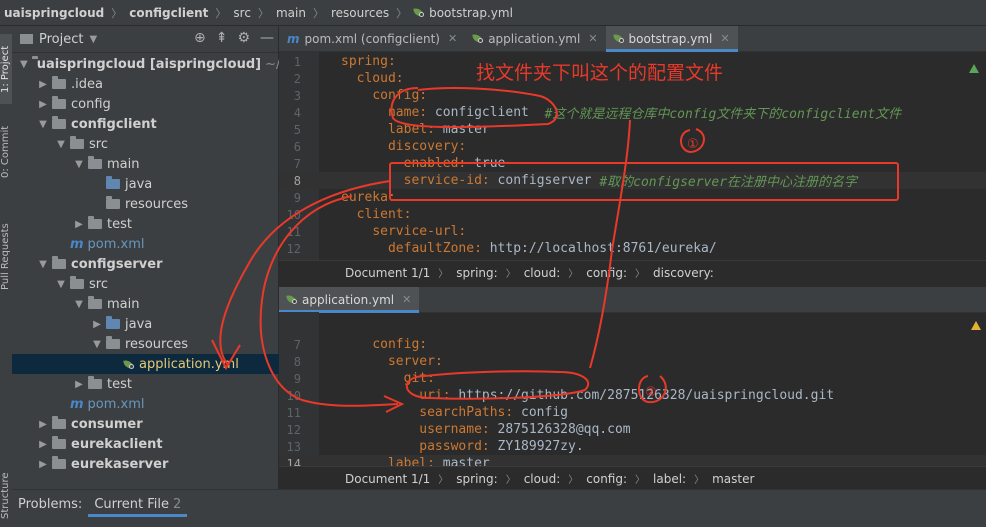 Image resolution: width=986 pixels, height=527 pixels. What do you see at coordinates (632, 163) in the screenshot?
I see `code-line: 7 enabled: true` at bounding box center [632, 163].